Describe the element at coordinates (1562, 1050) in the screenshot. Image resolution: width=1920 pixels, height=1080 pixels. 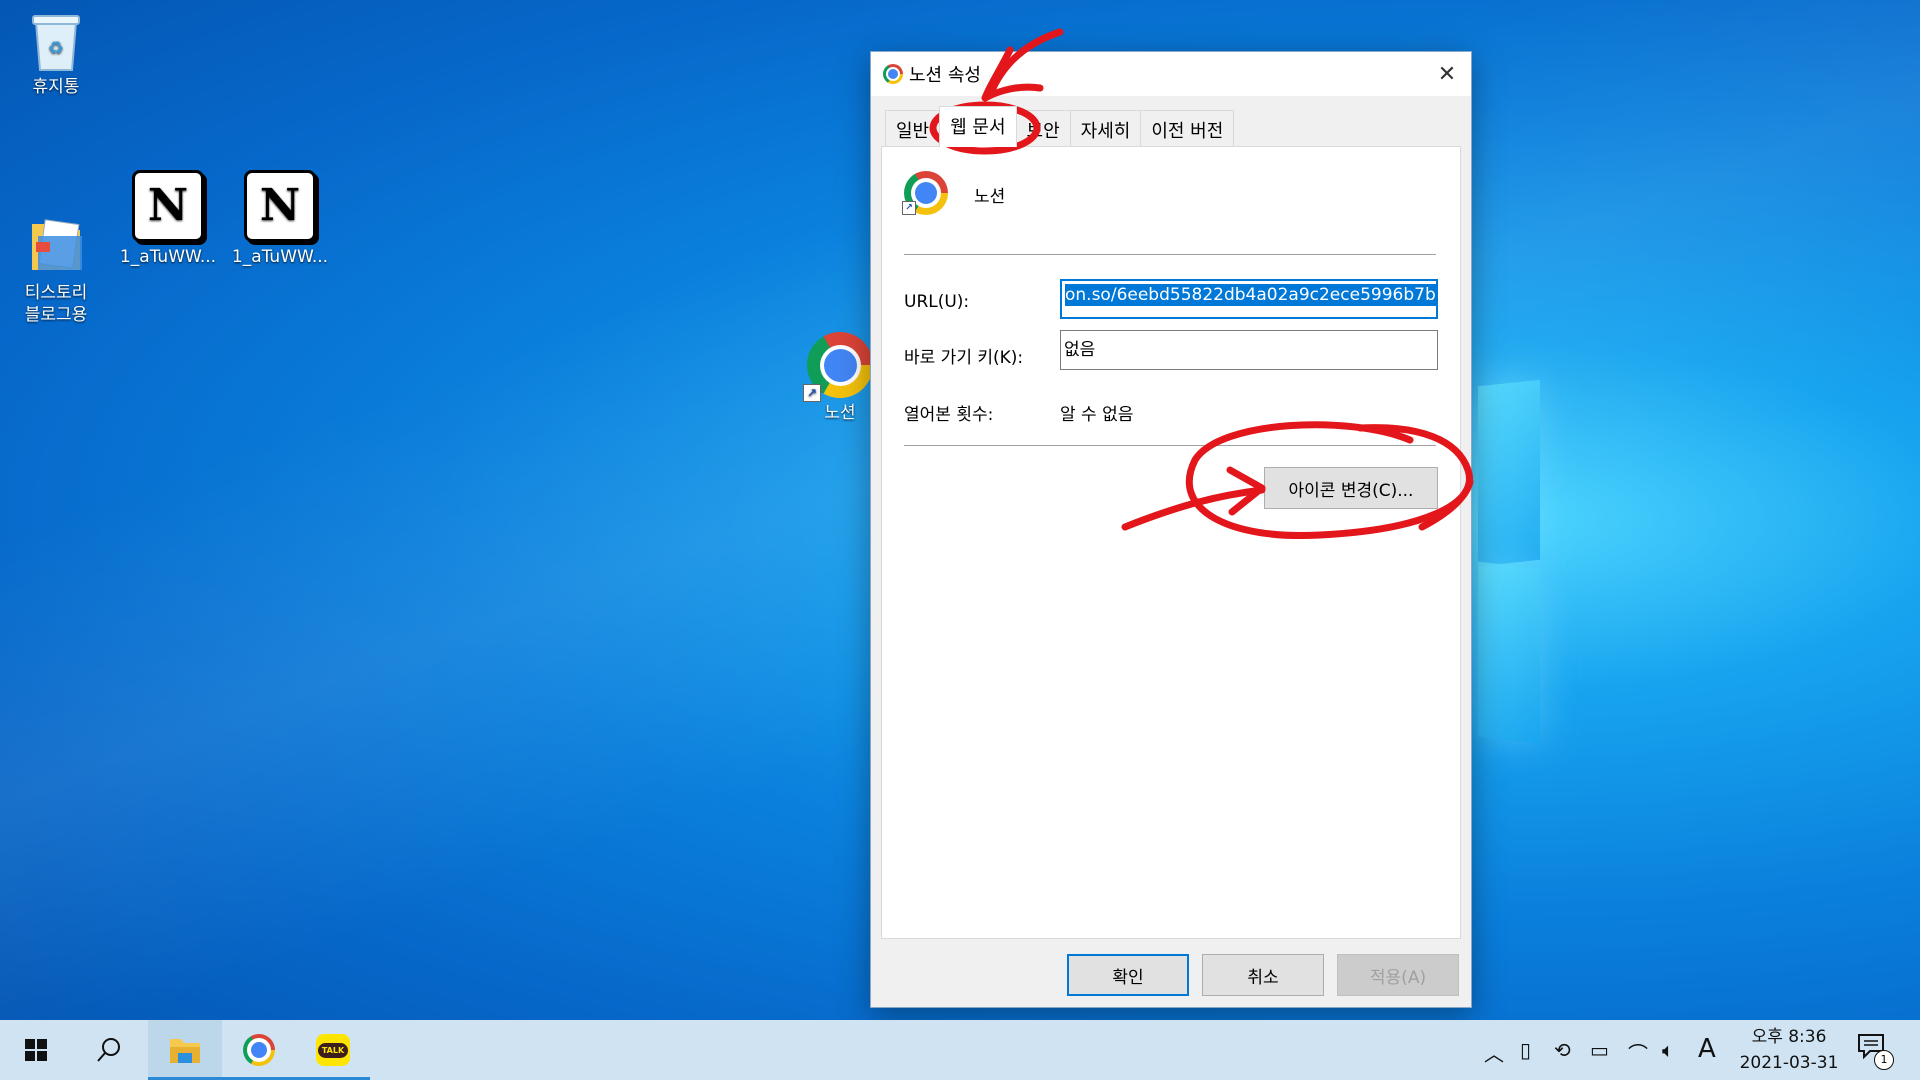
I see `sync-icon: ⟲` at that location.